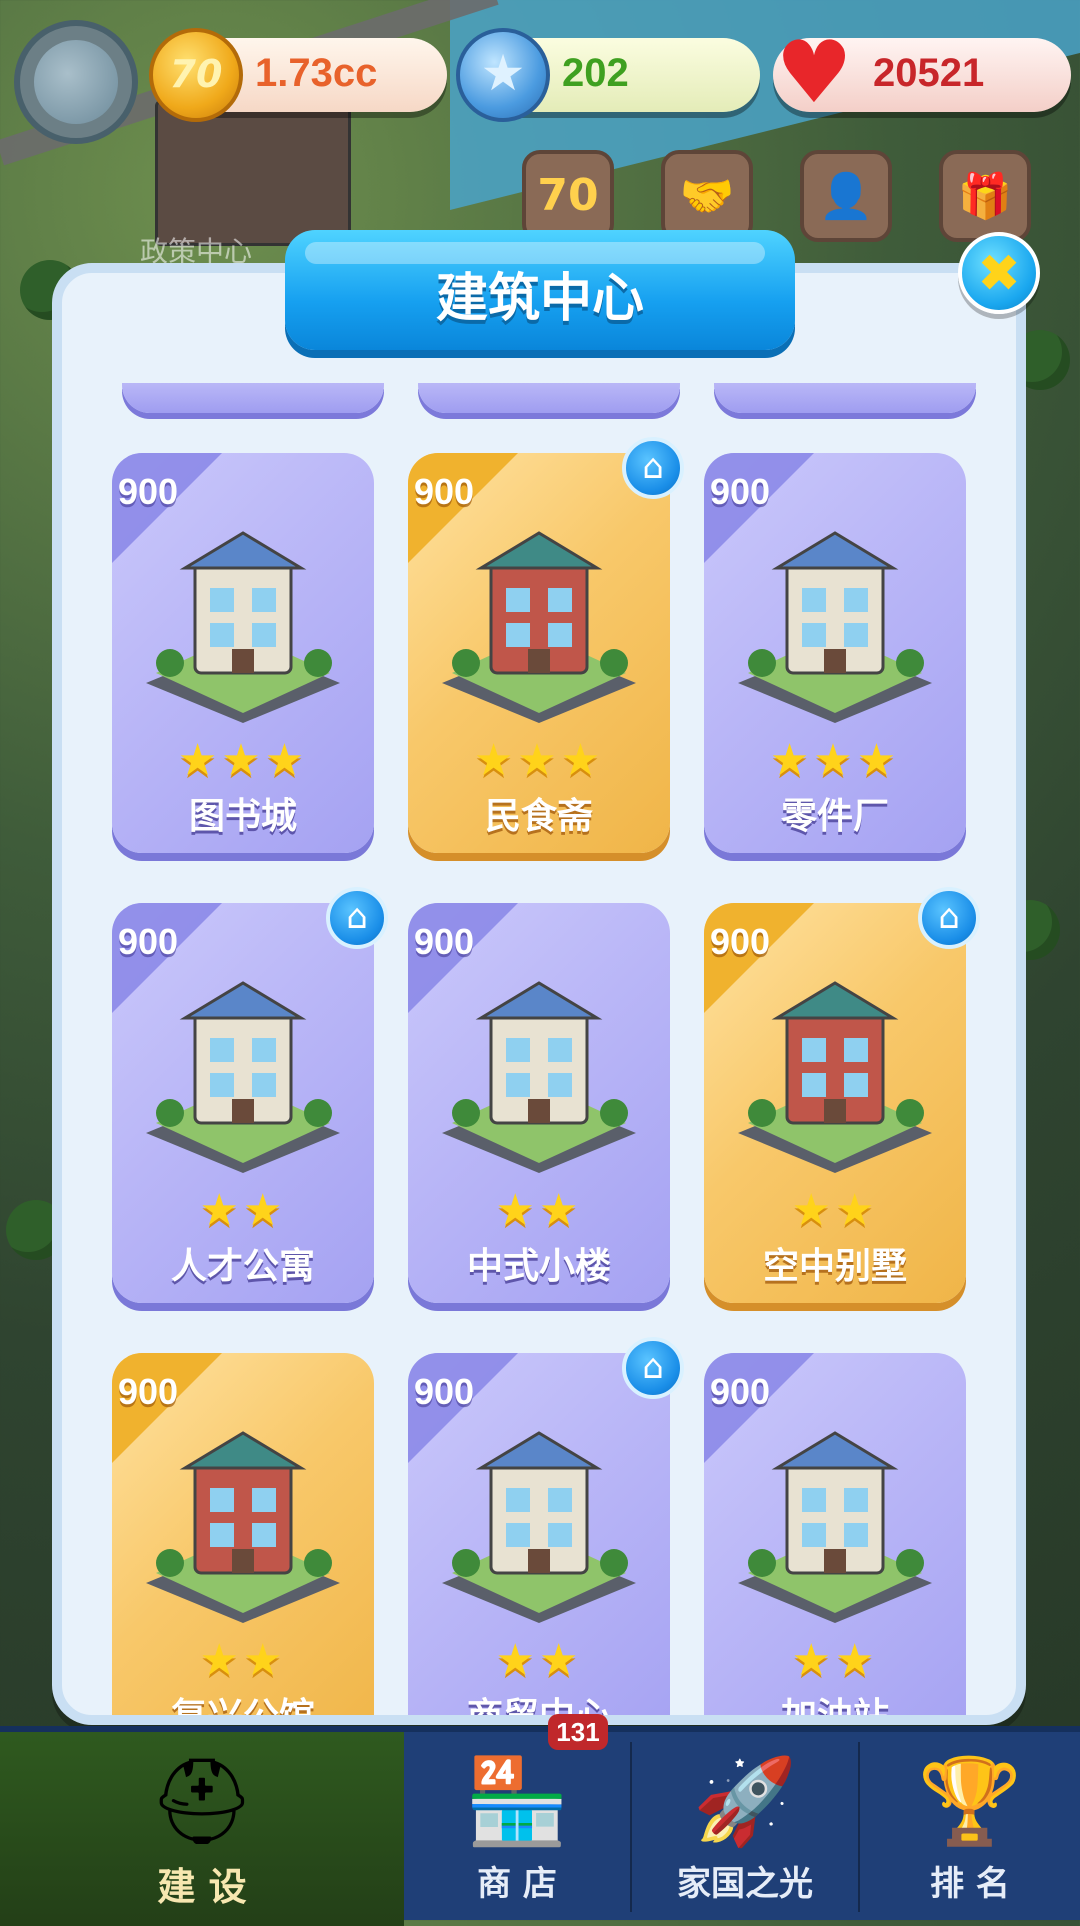 The height and width of the screenshot is (1926, 1080). I want to click on building-name: 图书城, so click(242, 816).